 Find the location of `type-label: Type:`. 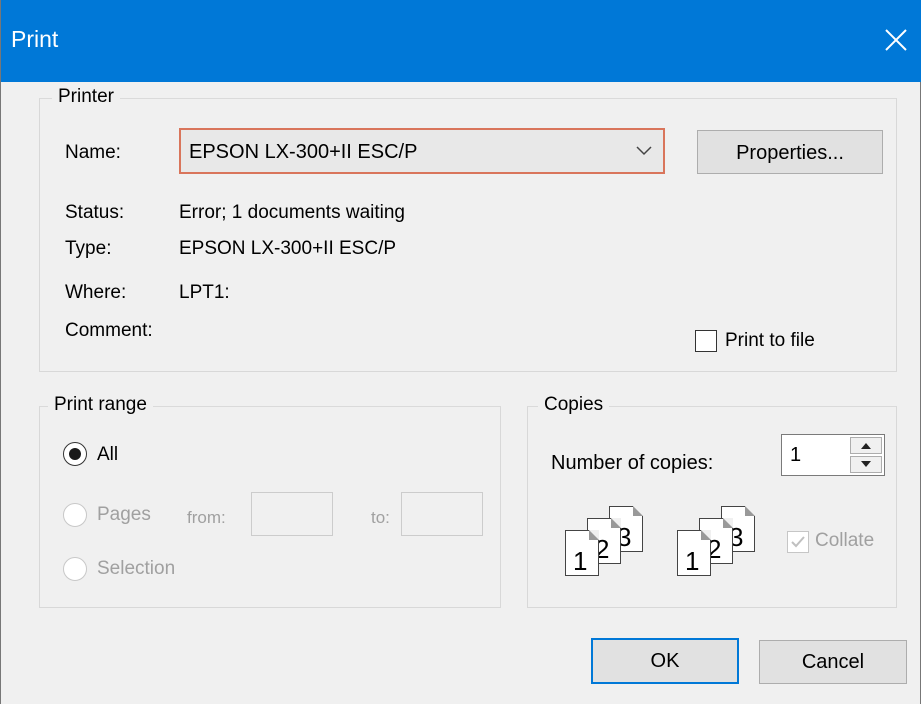

type-label: Type: is located at coordinates (88, 248).